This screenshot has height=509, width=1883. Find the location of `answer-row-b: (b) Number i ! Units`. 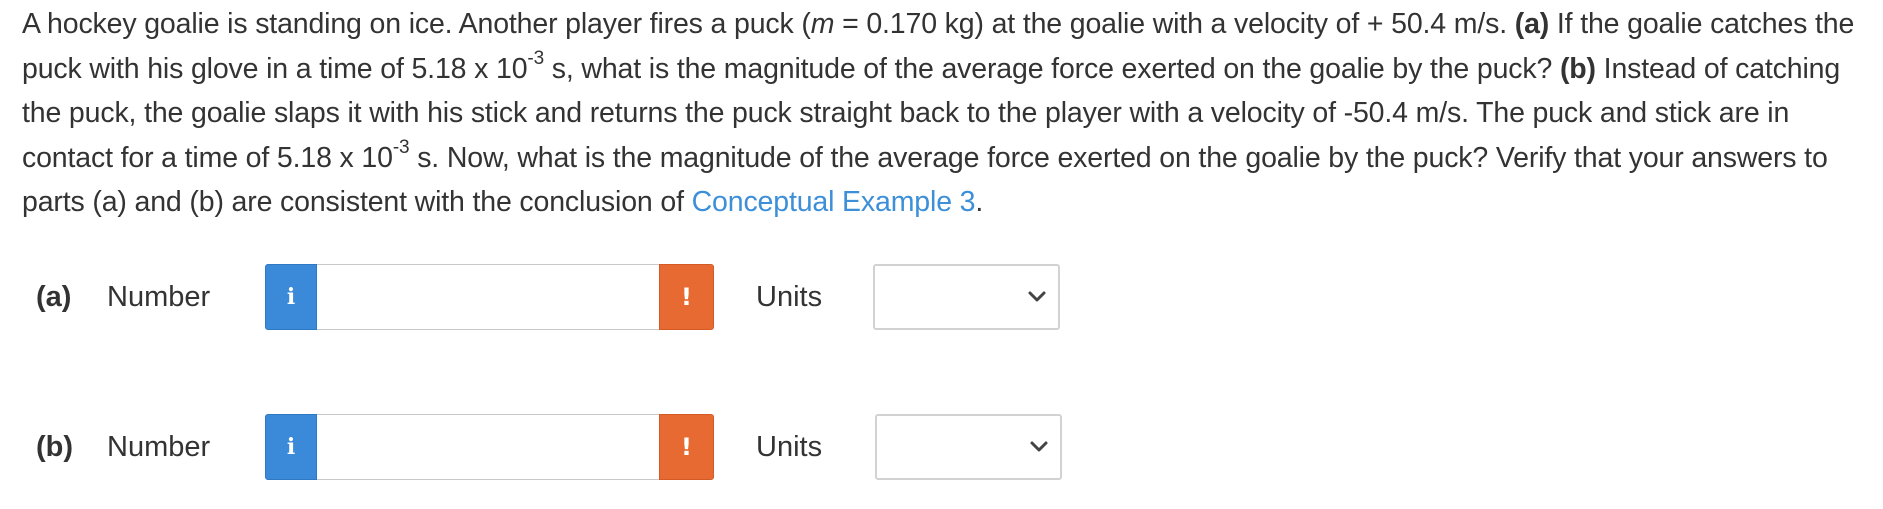

answer-row-b: (b) Number i ! Units is located at coordinates (941, 447).